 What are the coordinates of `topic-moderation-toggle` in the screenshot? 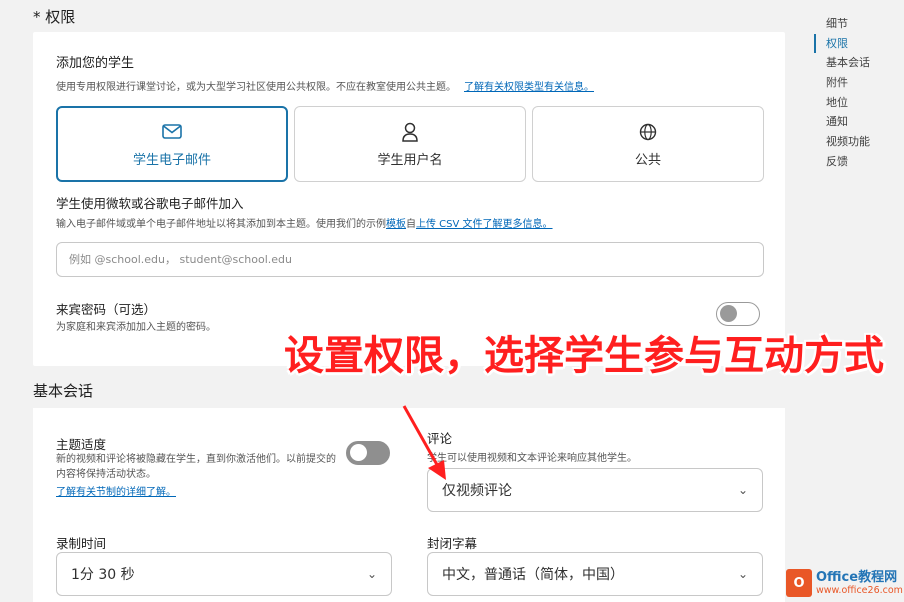 It's located at (368, 453).